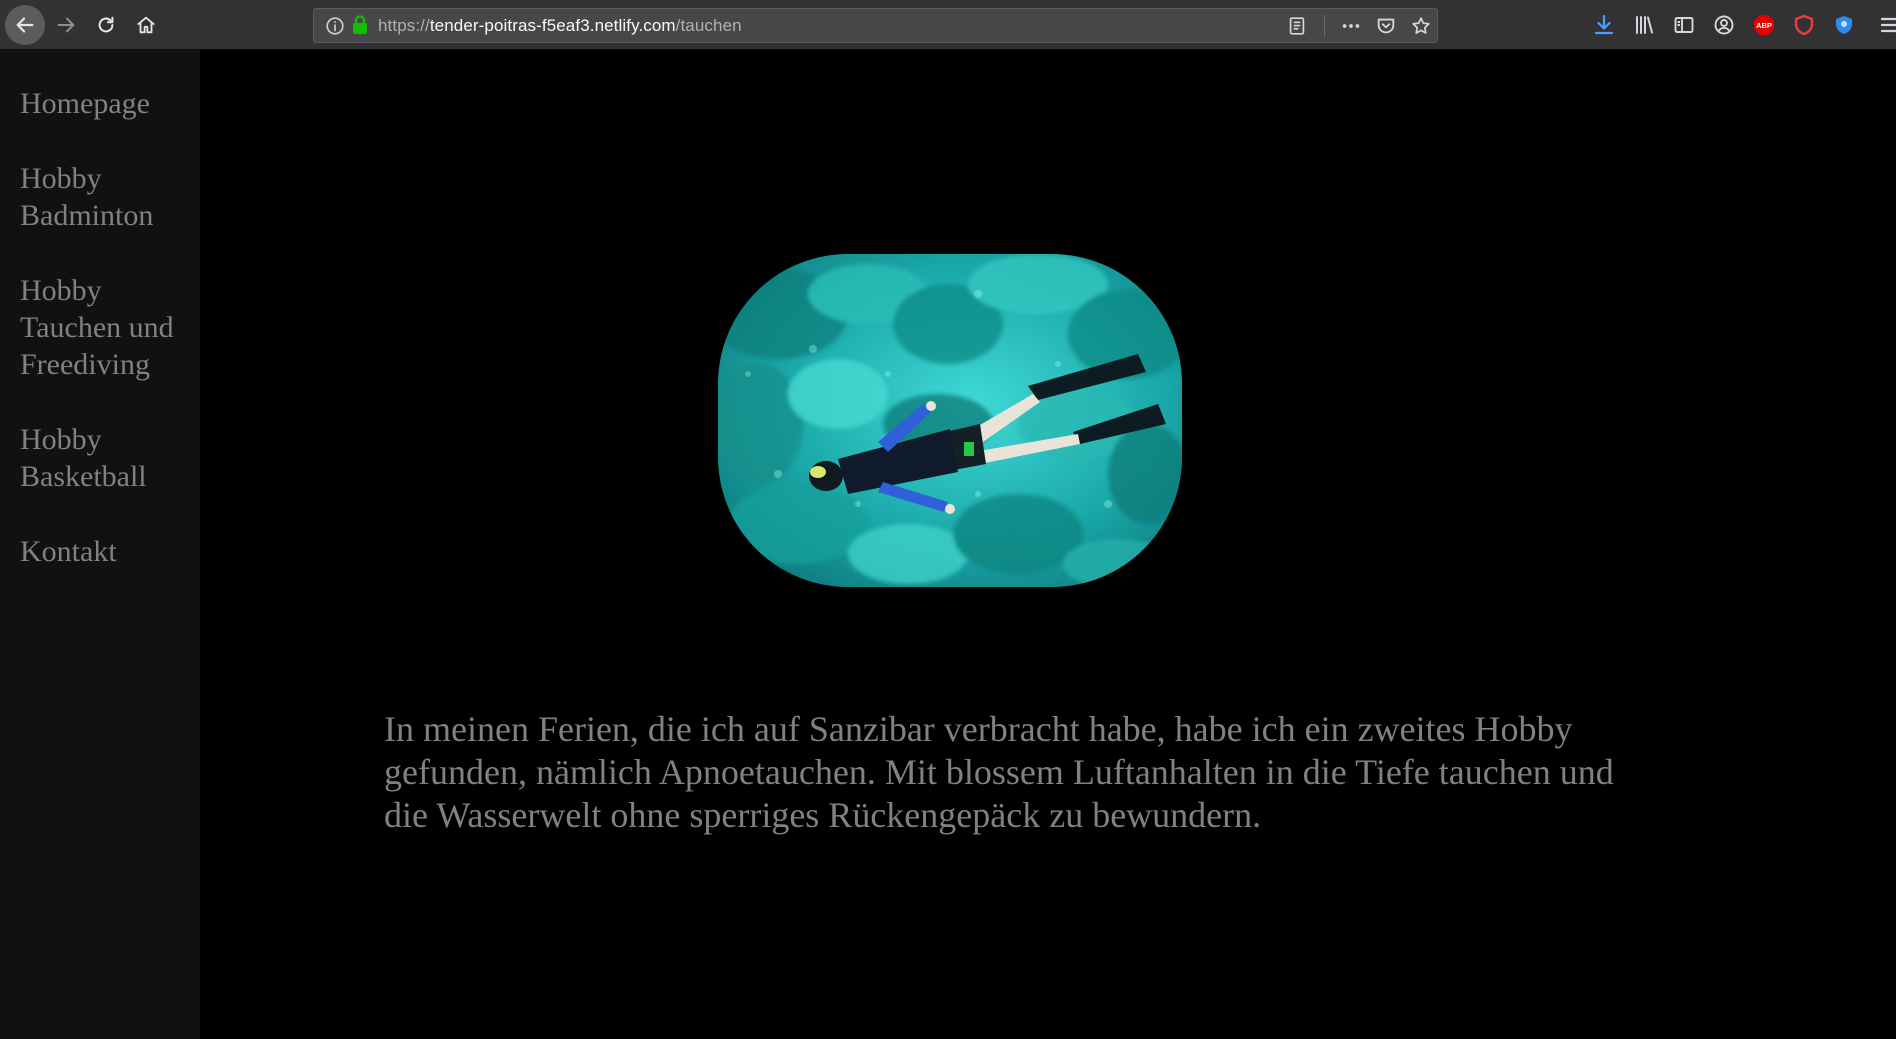 This screenshot has height=1039, width=1896. What do you see at coordinates (360, 25) in the screenshot?
I see `lock-icon` at bounding box center [360, 25].